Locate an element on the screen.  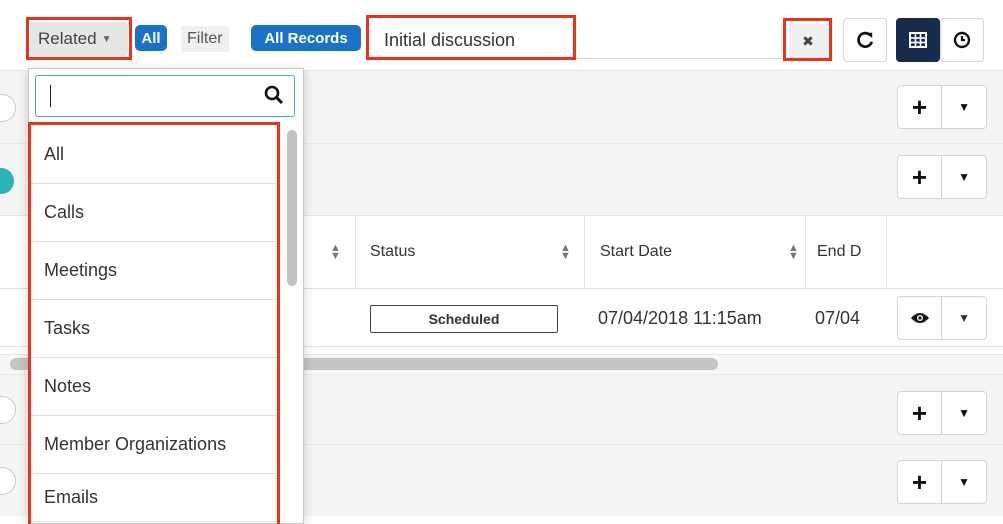
column-header-start-date: Start Date is located at coordinates (636, 252).